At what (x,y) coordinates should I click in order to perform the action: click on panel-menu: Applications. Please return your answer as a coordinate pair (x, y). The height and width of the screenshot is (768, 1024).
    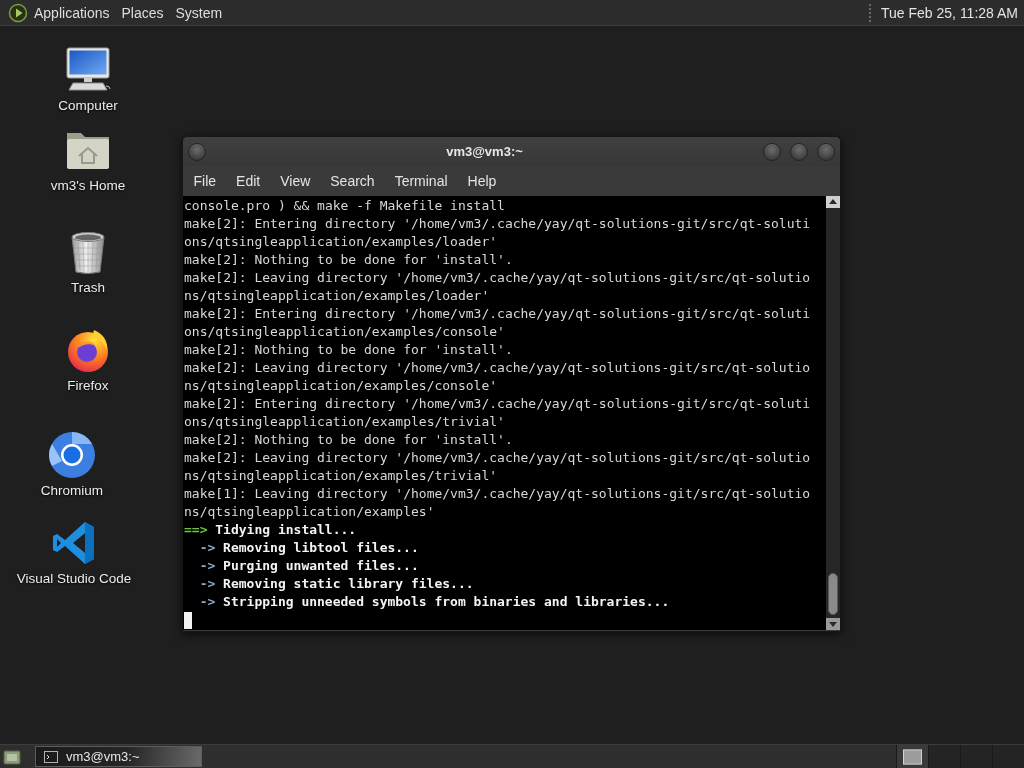
    Looking at the image, I should click on (72, 12).